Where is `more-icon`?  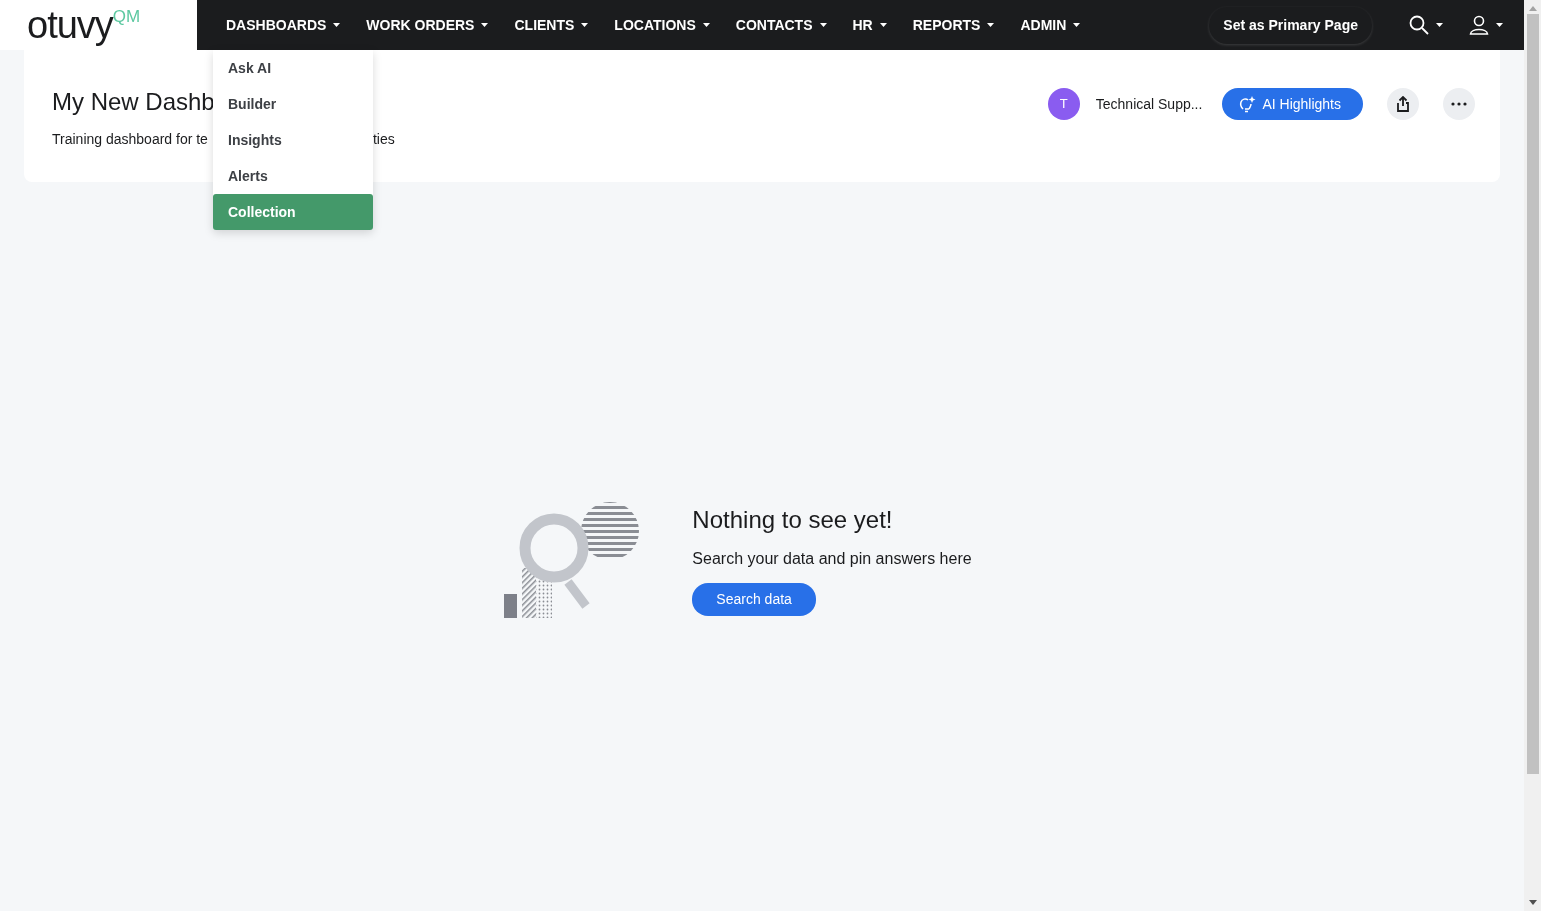
more-icon is located at coordinates (1459, 104).